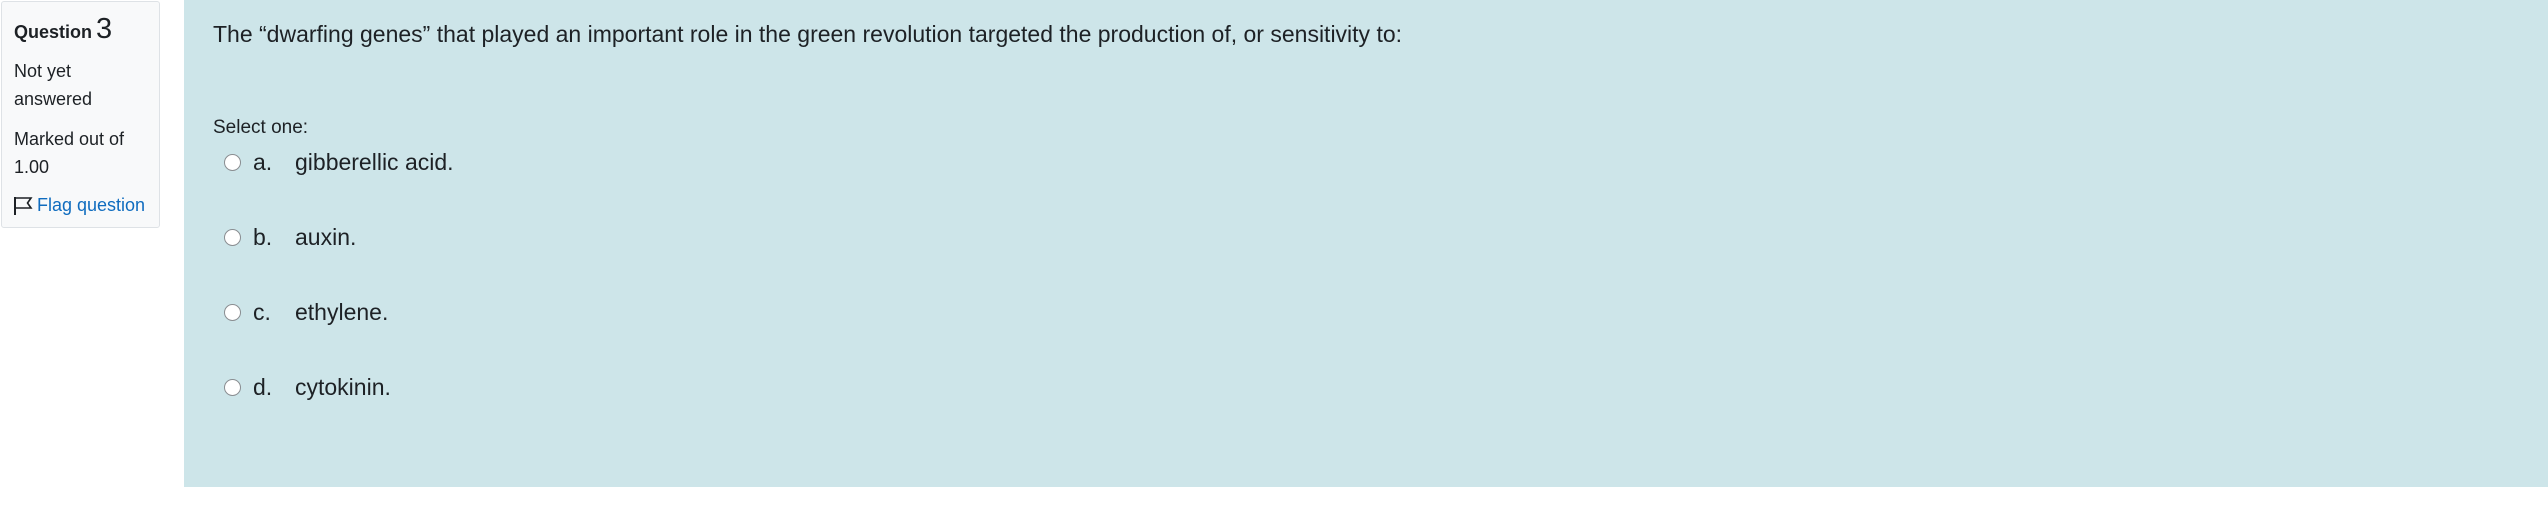 This screenshot has height=510, width=2548. What do you see at coordinates (232, 237) in the screenshot?
I see `radio-button-b` at bounding box center [232, 237].